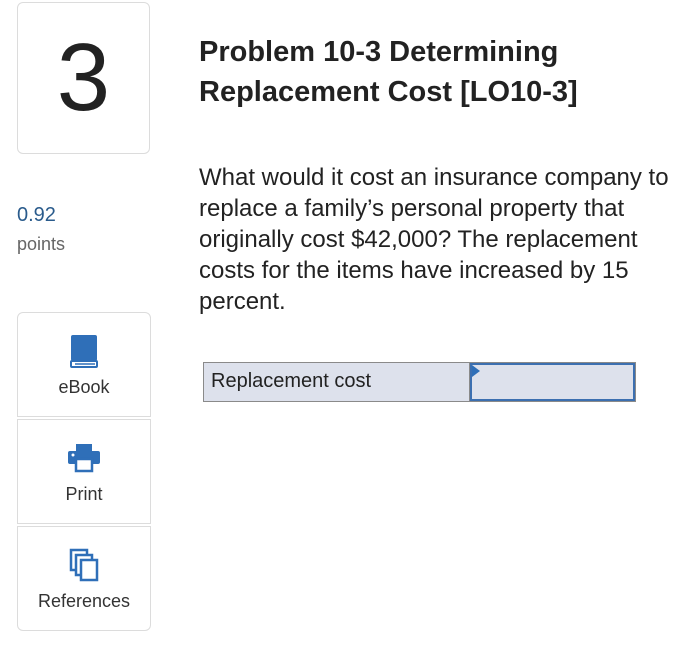  What do you see at coordinates (337, 382) in the screenshot?
I see `answer-label: Replacement cost` at bounding box center [337, 382].